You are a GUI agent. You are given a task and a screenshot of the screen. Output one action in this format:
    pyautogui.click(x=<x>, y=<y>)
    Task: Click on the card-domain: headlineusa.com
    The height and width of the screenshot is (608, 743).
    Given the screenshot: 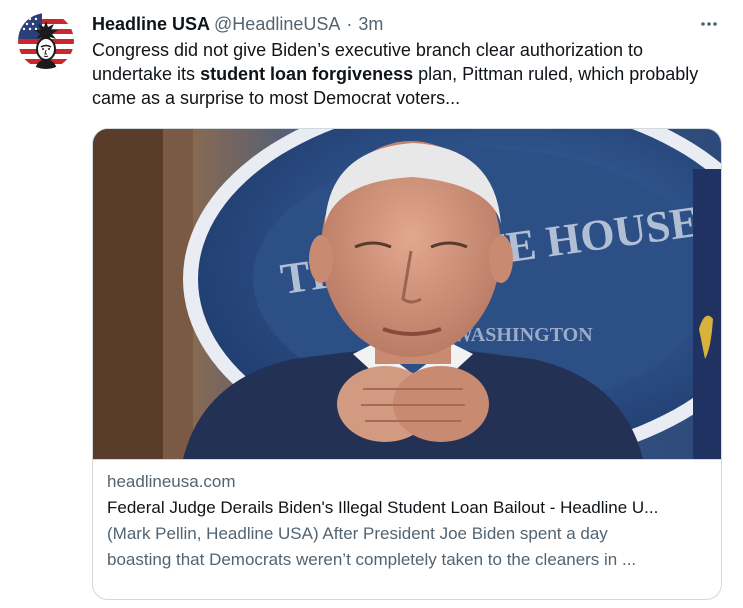 What is the action you would take?
    pyautogui.click(x=171, y=481)
    